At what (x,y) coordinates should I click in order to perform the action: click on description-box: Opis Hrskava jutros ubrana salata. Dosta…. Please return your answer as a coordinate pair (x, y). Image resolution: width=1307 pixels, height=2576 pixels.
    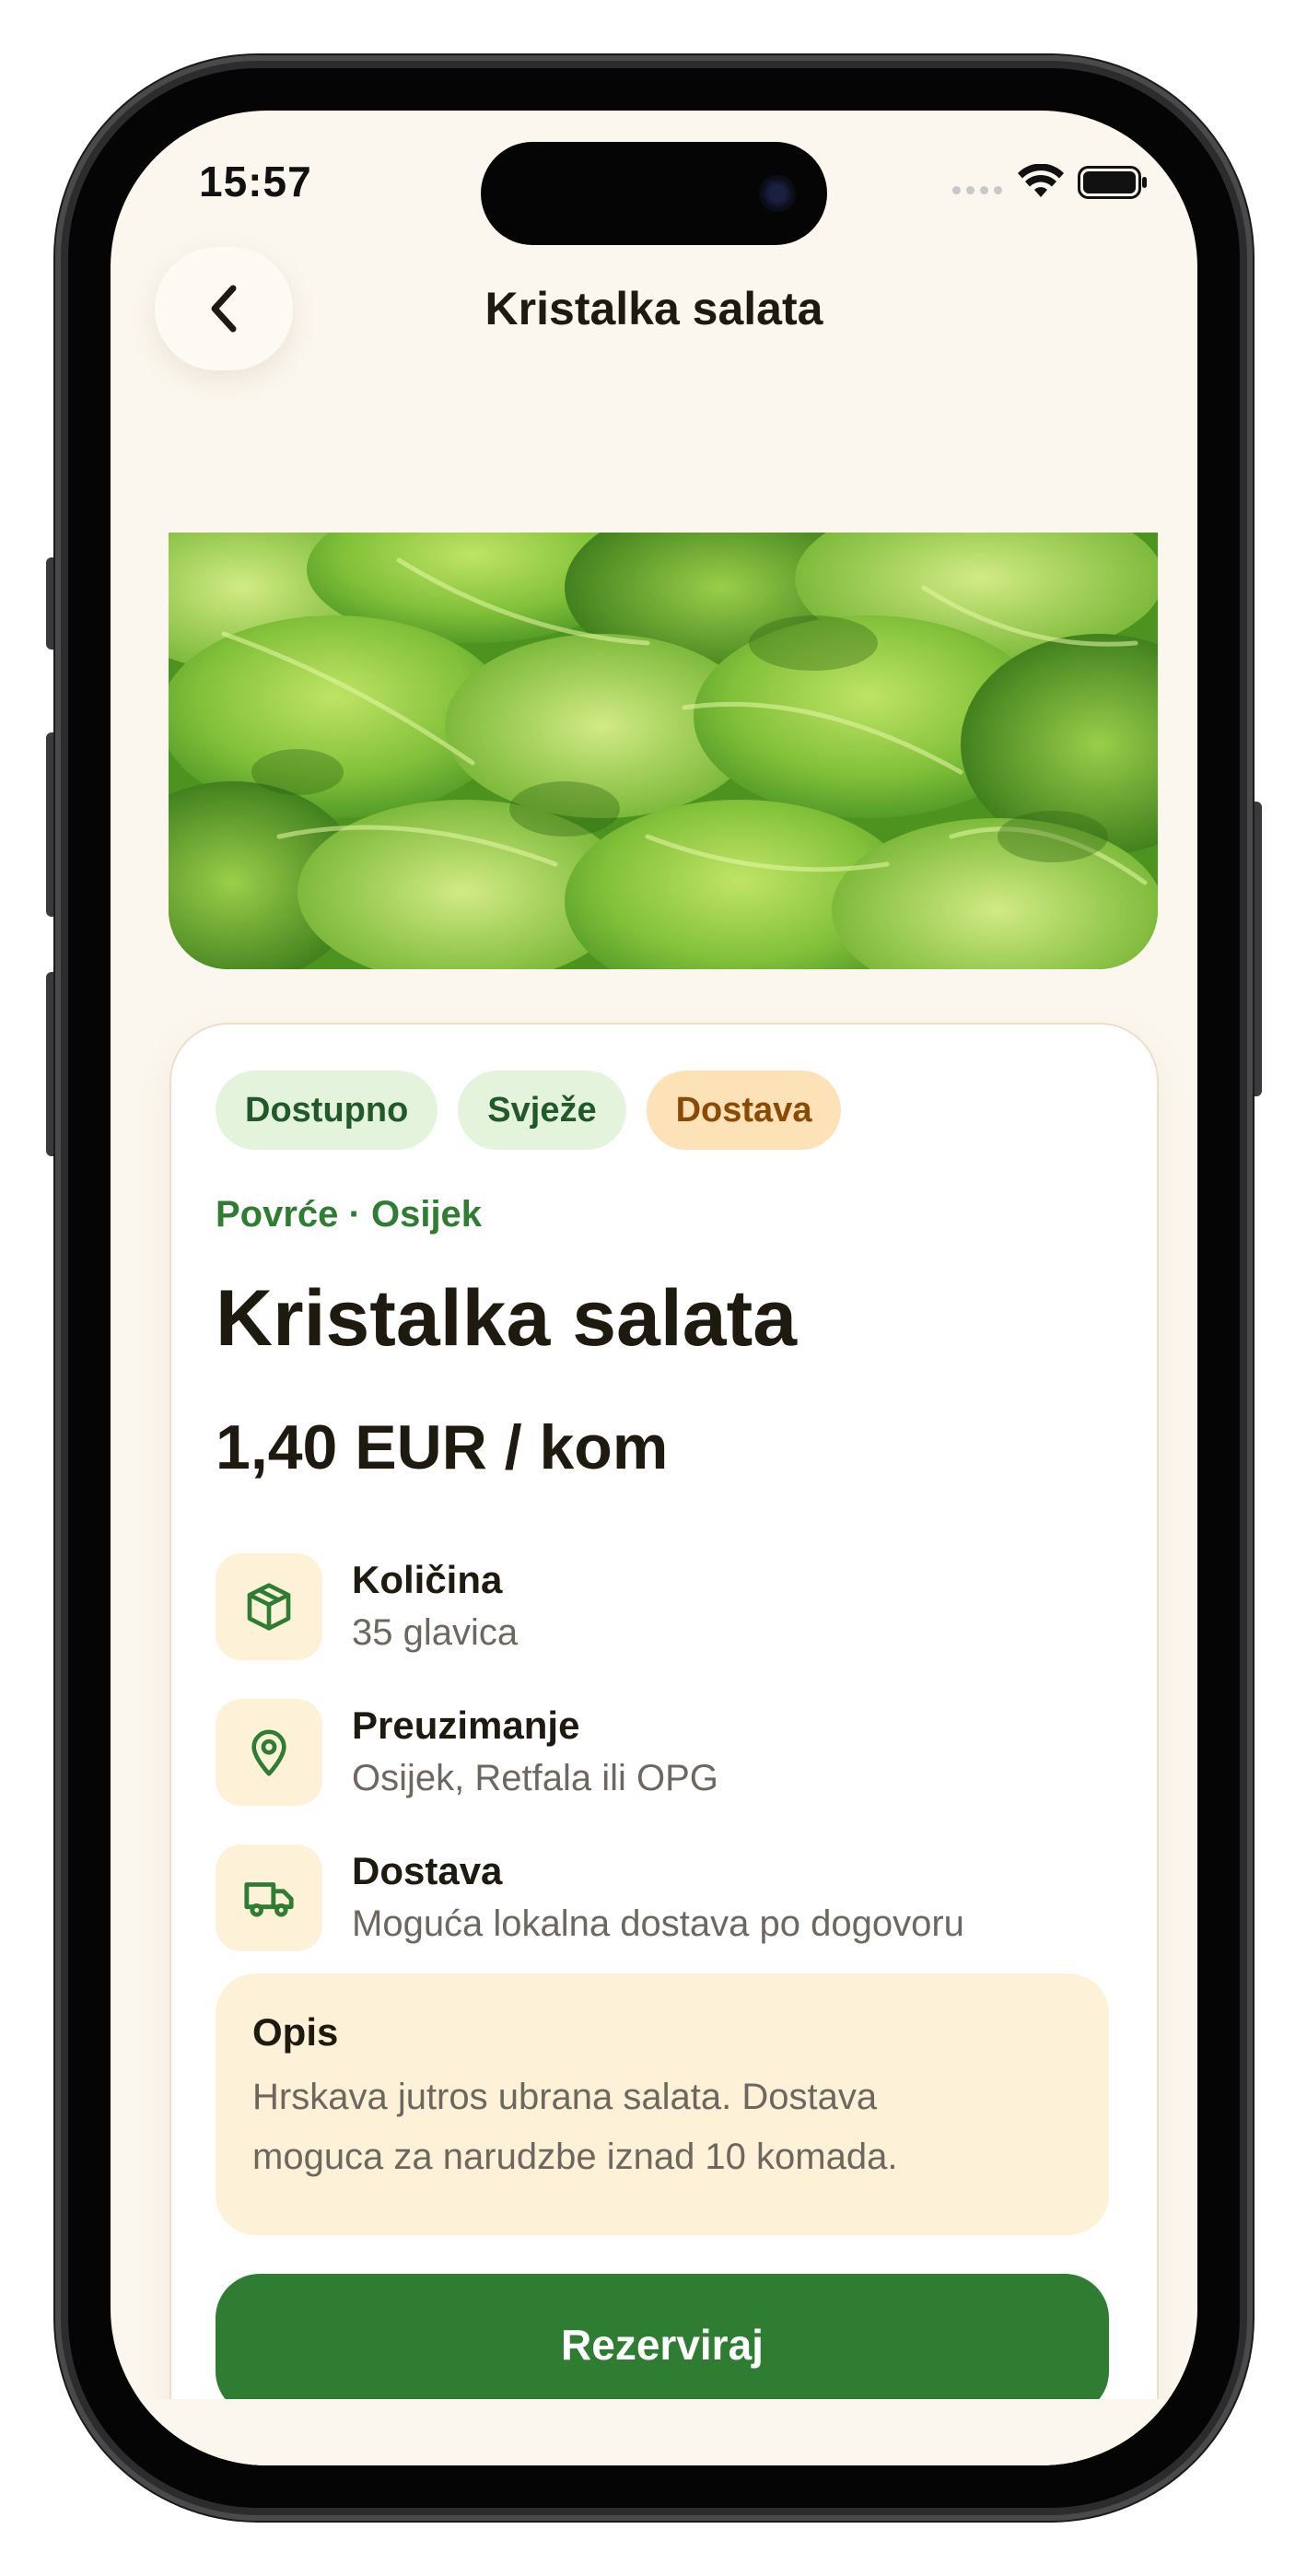
    Looking at the image, I should click on (663, 2104).